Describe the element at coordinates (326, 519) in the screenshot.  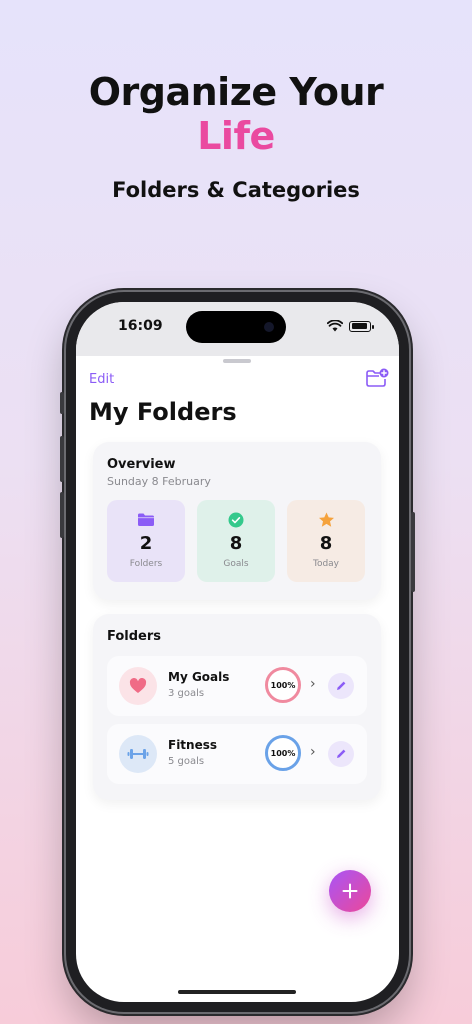
I see `star-icon` at that location.